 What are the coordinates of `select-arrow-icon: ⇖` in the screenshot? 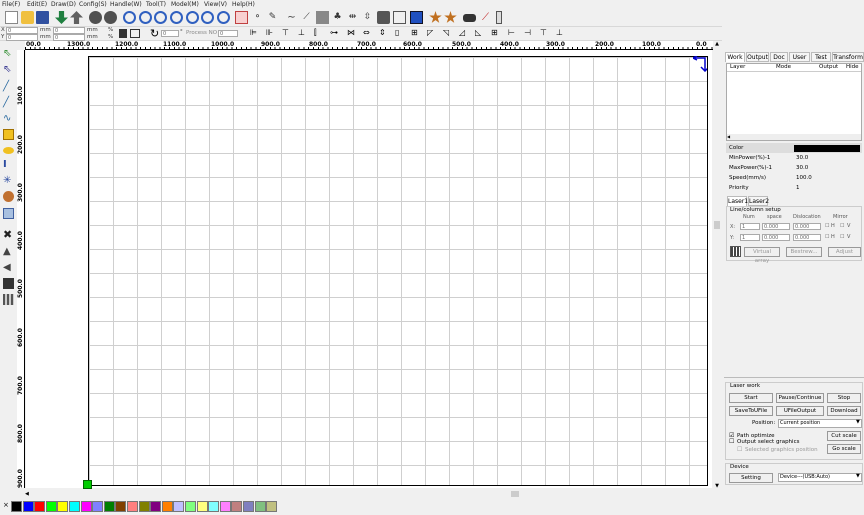 It's located at (8, 53).